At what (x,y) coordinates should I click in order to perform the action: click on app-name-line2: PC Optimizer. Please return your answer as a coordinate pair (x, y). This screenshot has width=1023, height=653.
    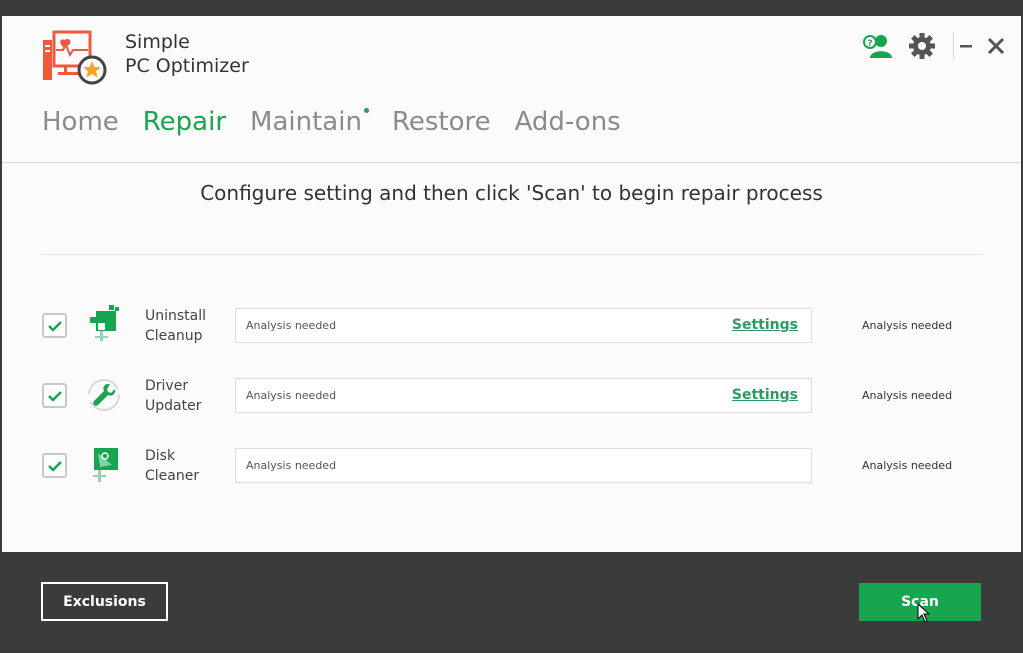
    Looking at the image, I should click on (187, 66).